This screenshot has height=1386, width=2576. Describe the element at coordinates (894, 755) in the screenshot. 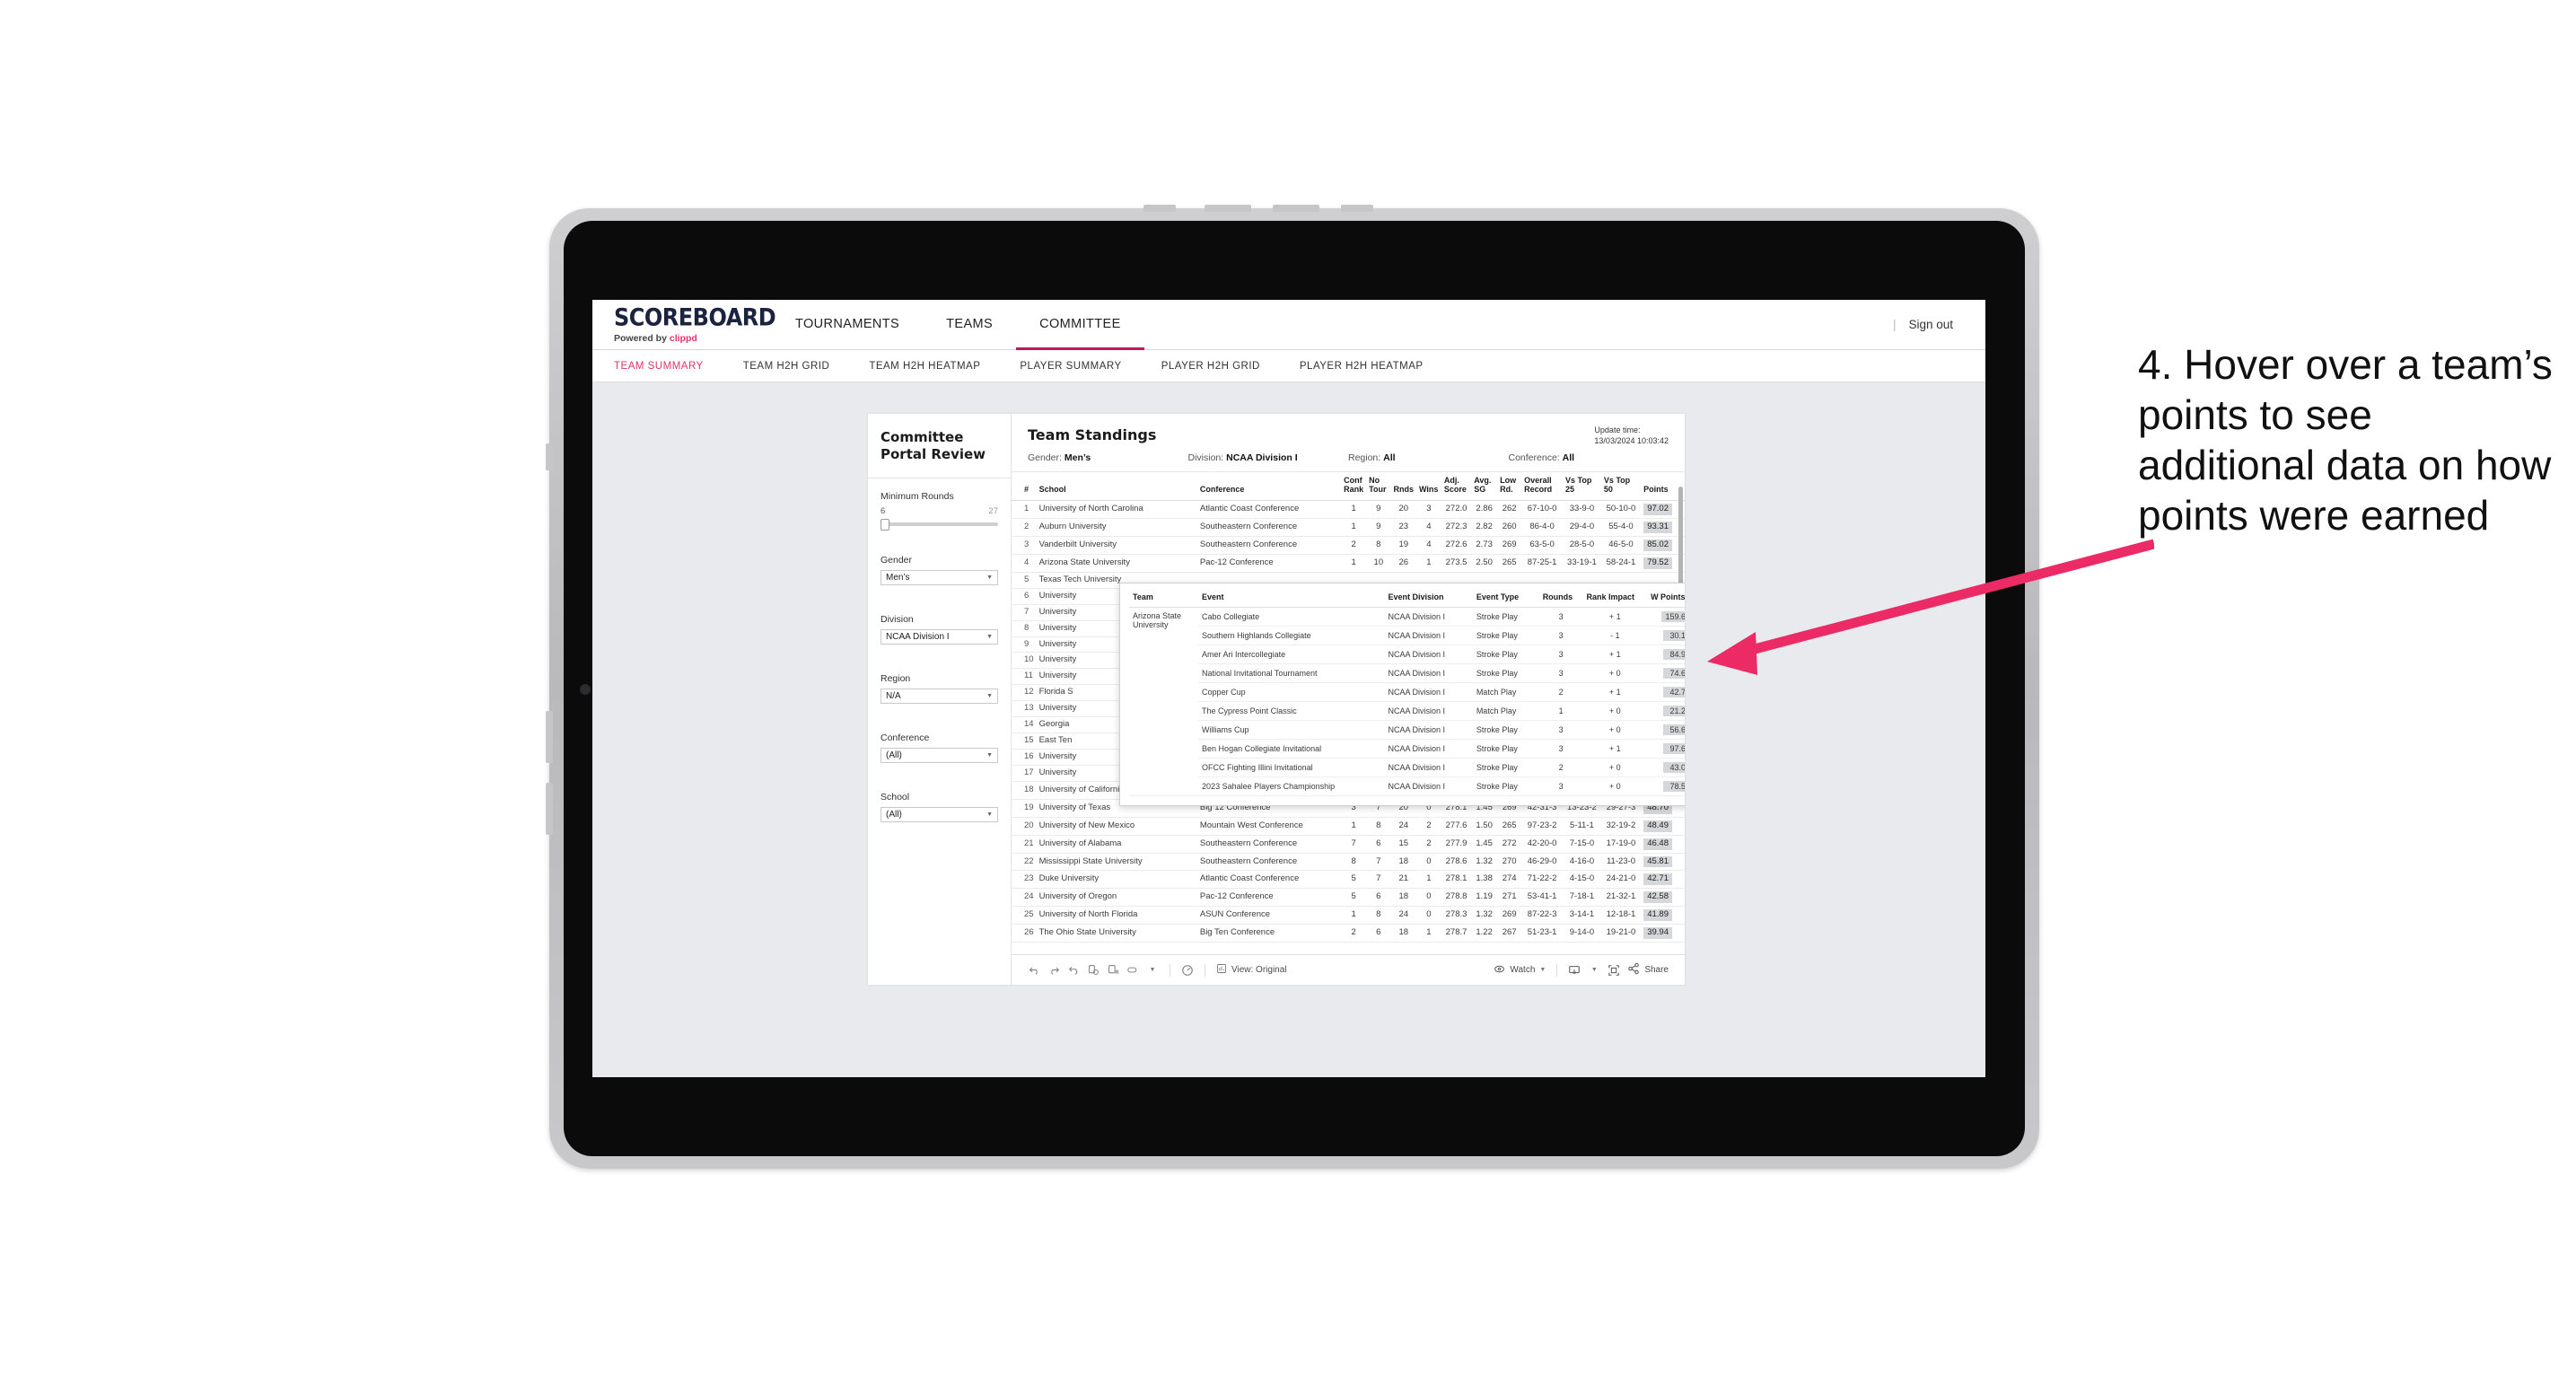

I see `conference-value: (All)` at that location.